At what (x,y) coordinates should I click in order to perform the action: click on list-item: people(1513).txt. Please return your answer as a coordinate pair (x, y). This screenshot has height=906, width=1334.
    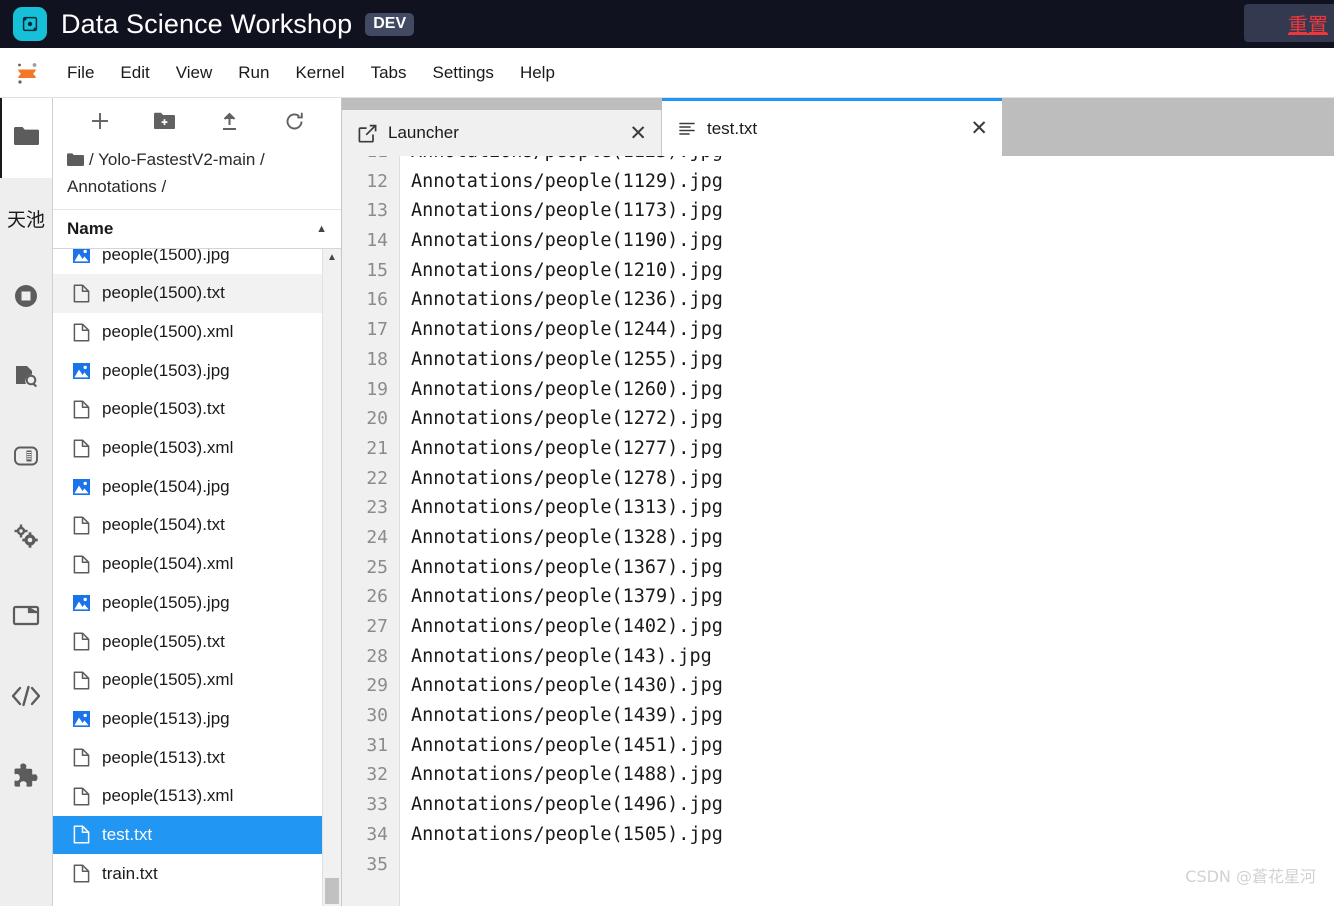
    Looking at the image, I should click on (187, 757).